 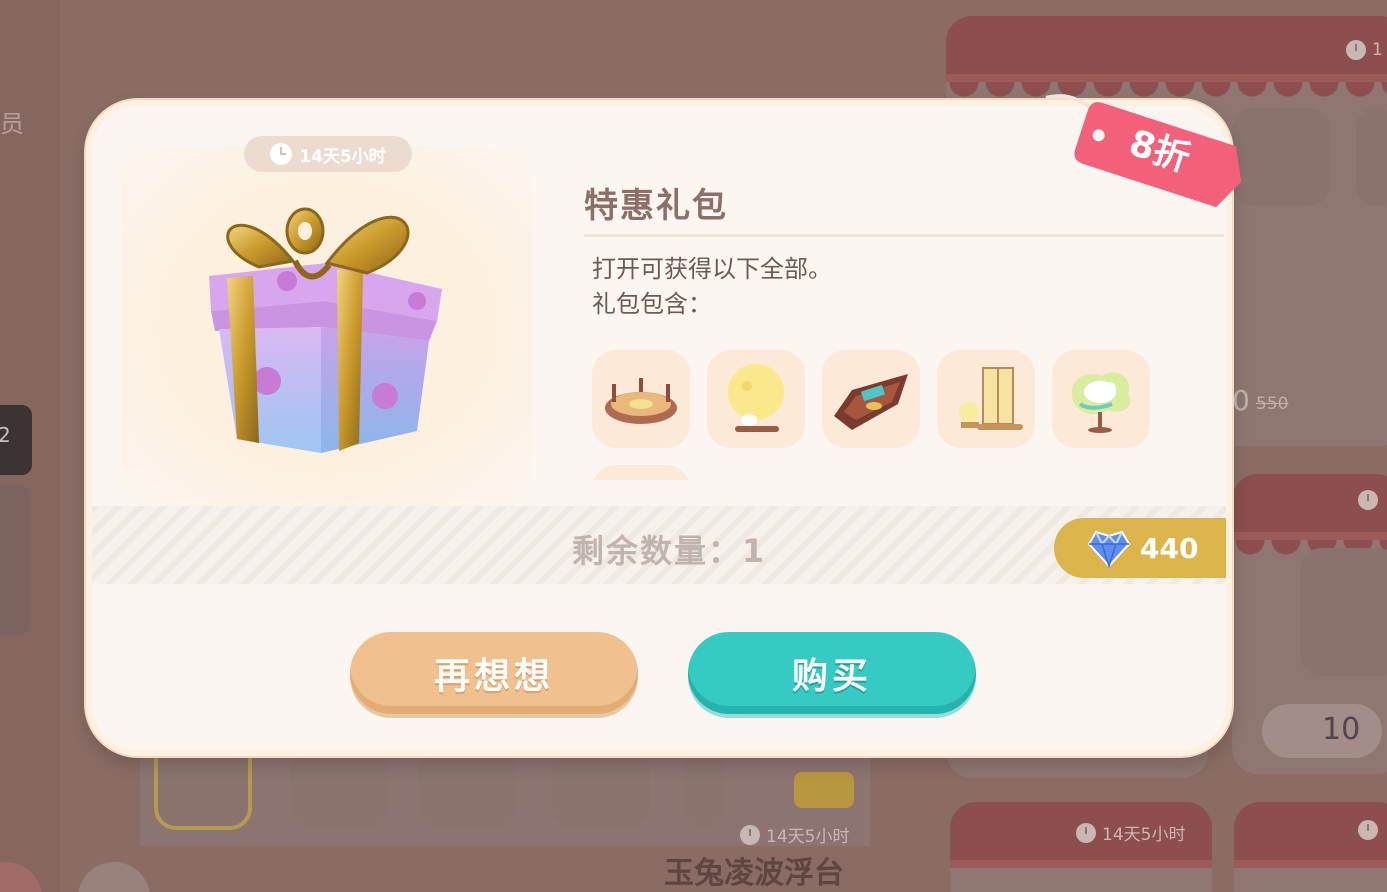 I want to click on cancel-button: 再想想, so click(x=494, y=673).